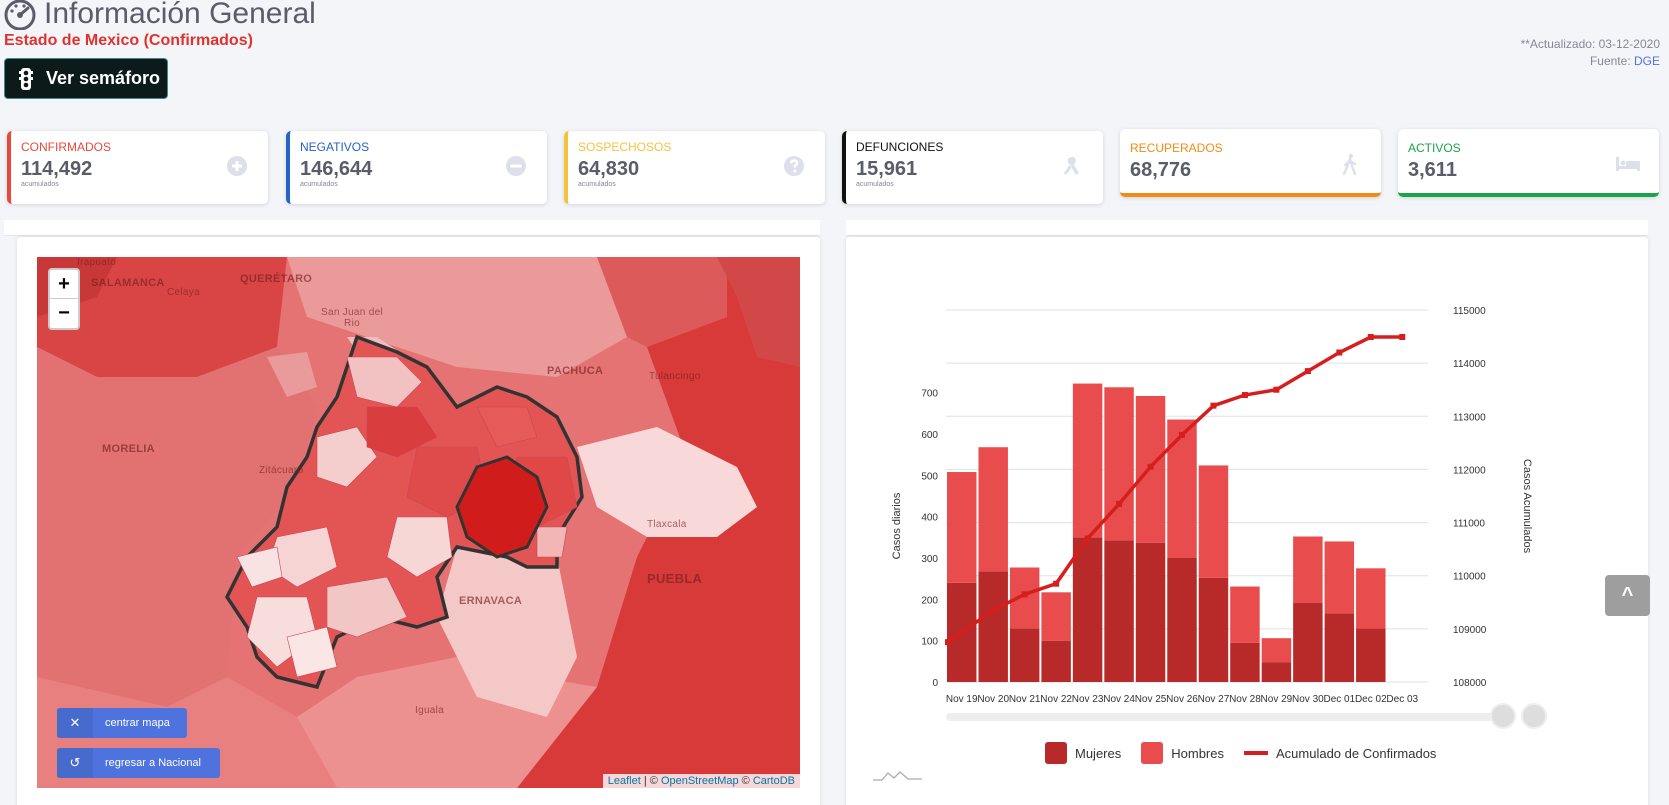  I want to click on y2-tick-label: 109000, so click(1470, 630).